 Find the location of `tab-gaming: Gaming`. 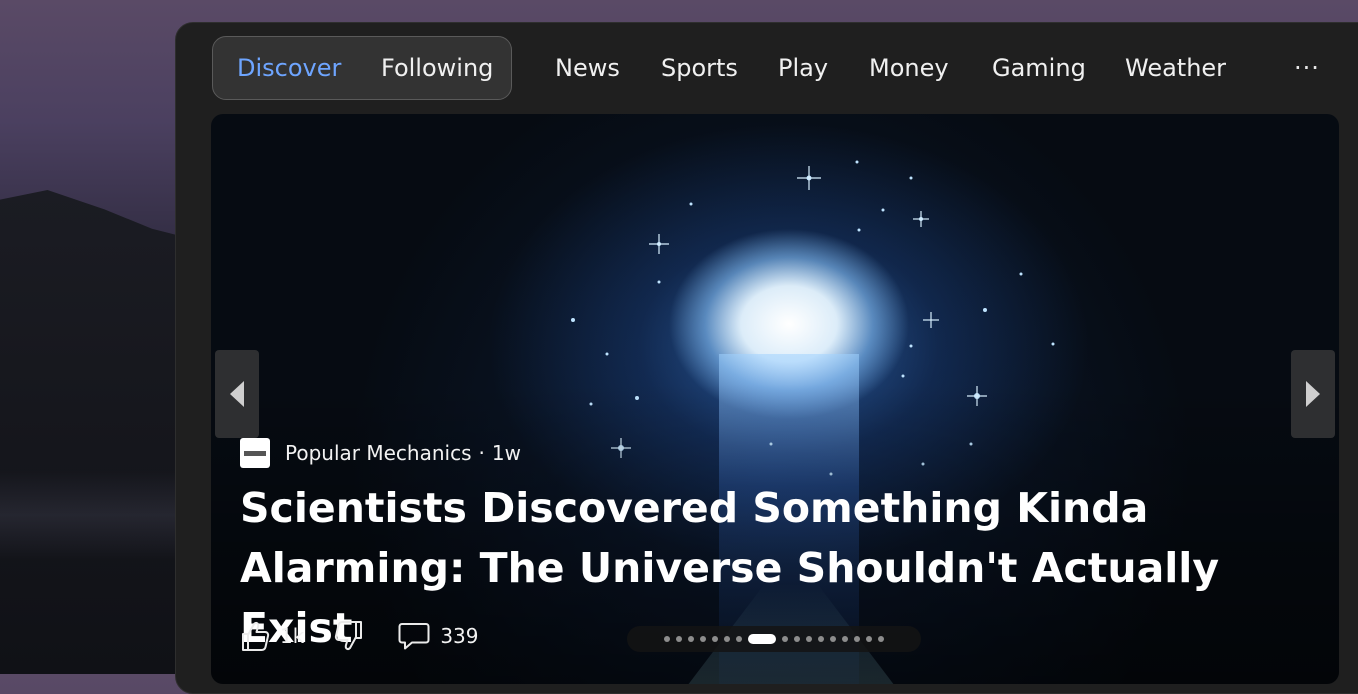

tab-gaming: Gaming is located at coordinates (1039, 68).